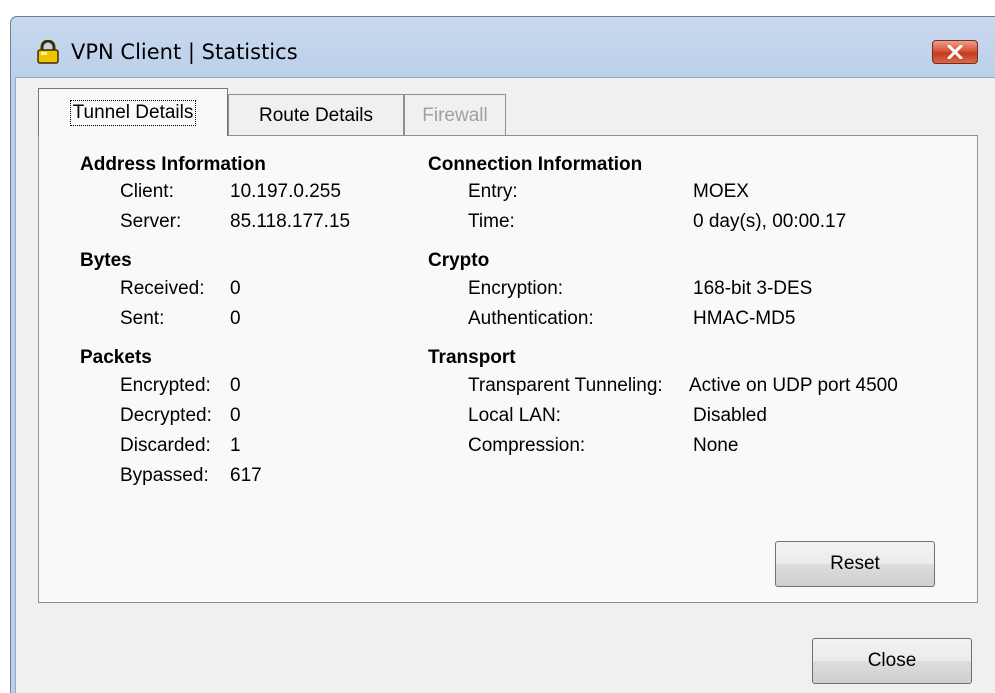 This screenshot has height=693, width=995. What do you see at coordinates (290, 221) in the screenshot?
I see `server-value: 85.118.177.15` at bounding box center [290, 221].